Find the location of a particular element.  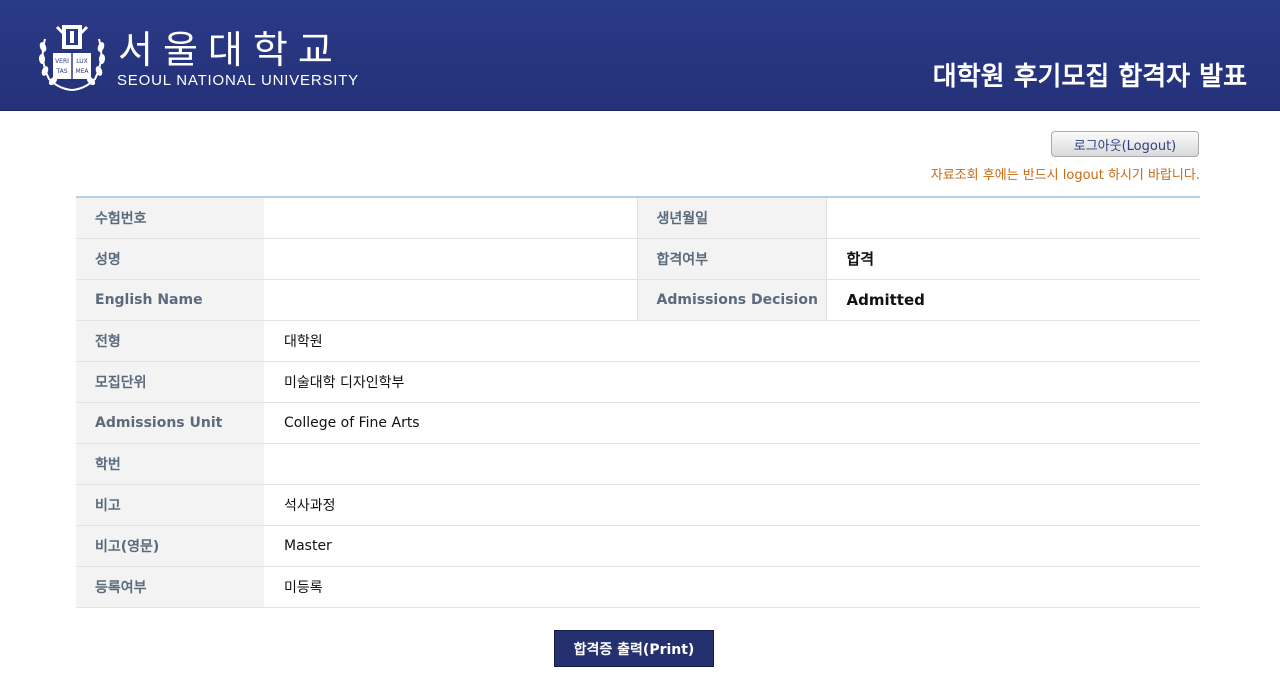

admissions-decision-value: Admitted is located at coordinates (885, 299).